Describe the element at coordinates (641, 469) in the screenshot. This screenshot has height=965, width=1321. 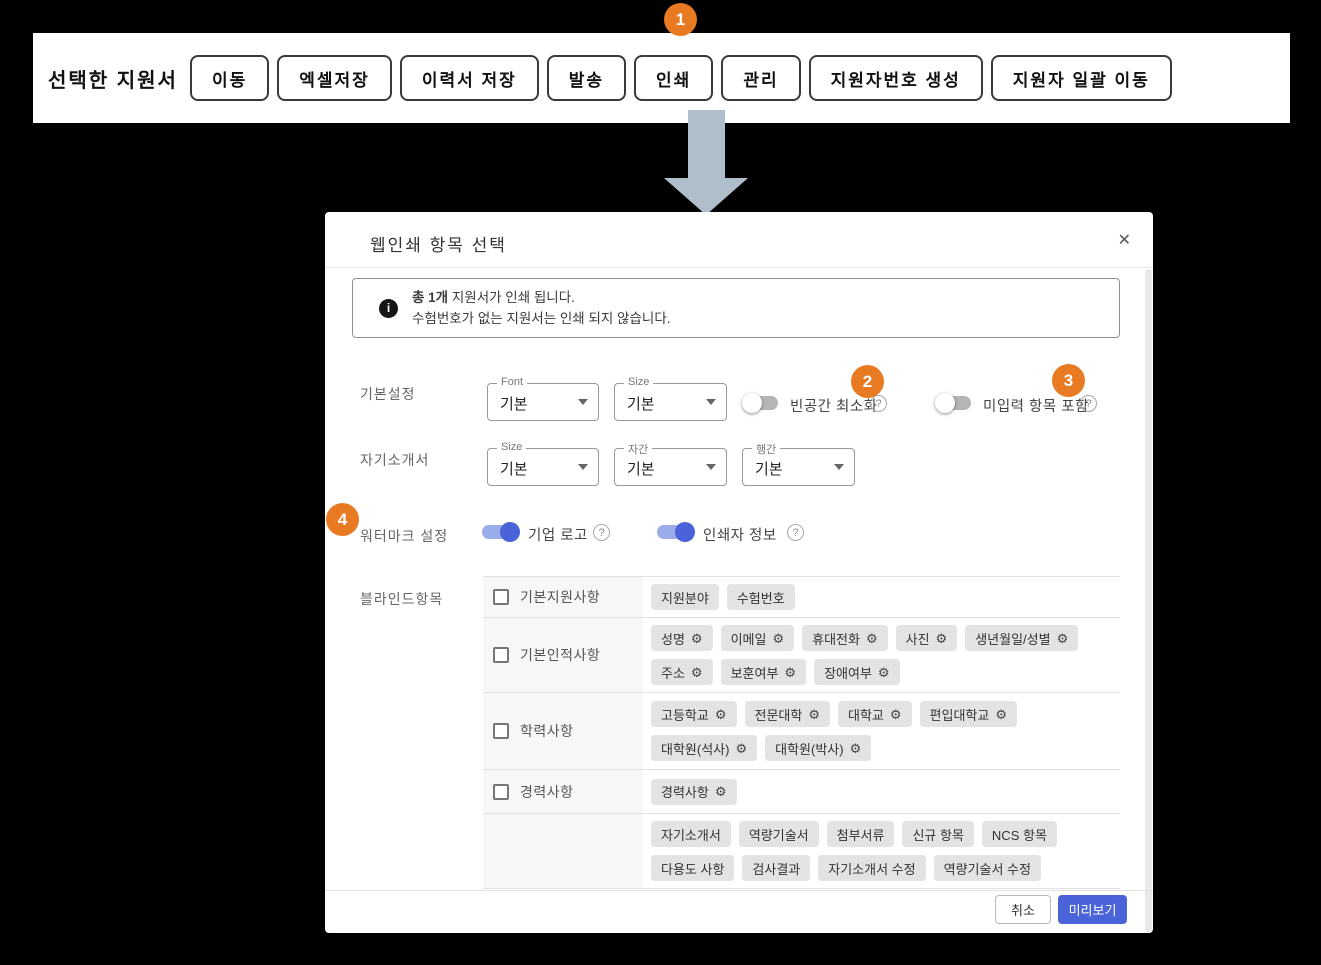
I see `letter-spacing-value: 기본` at that location.